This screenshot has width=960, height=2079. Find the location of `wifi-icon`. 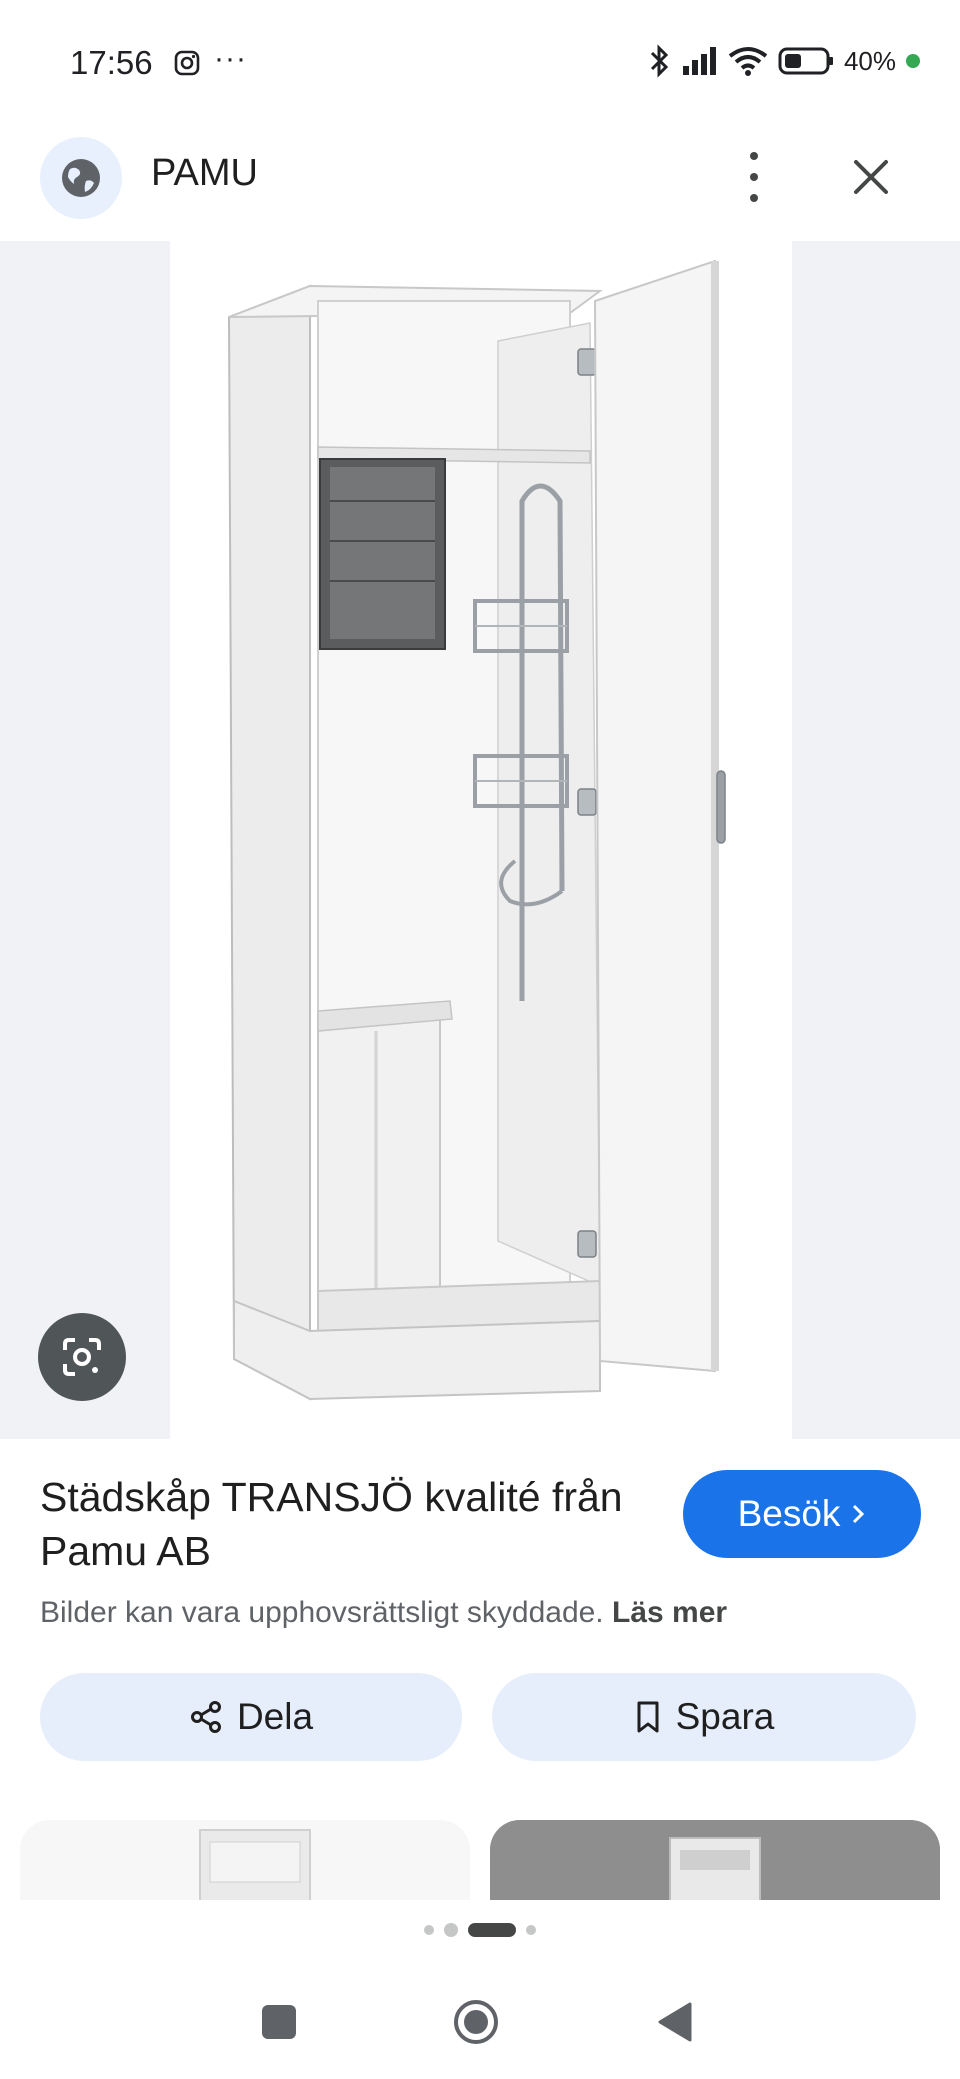

wifi-icon is located at coordinates (748, 61).